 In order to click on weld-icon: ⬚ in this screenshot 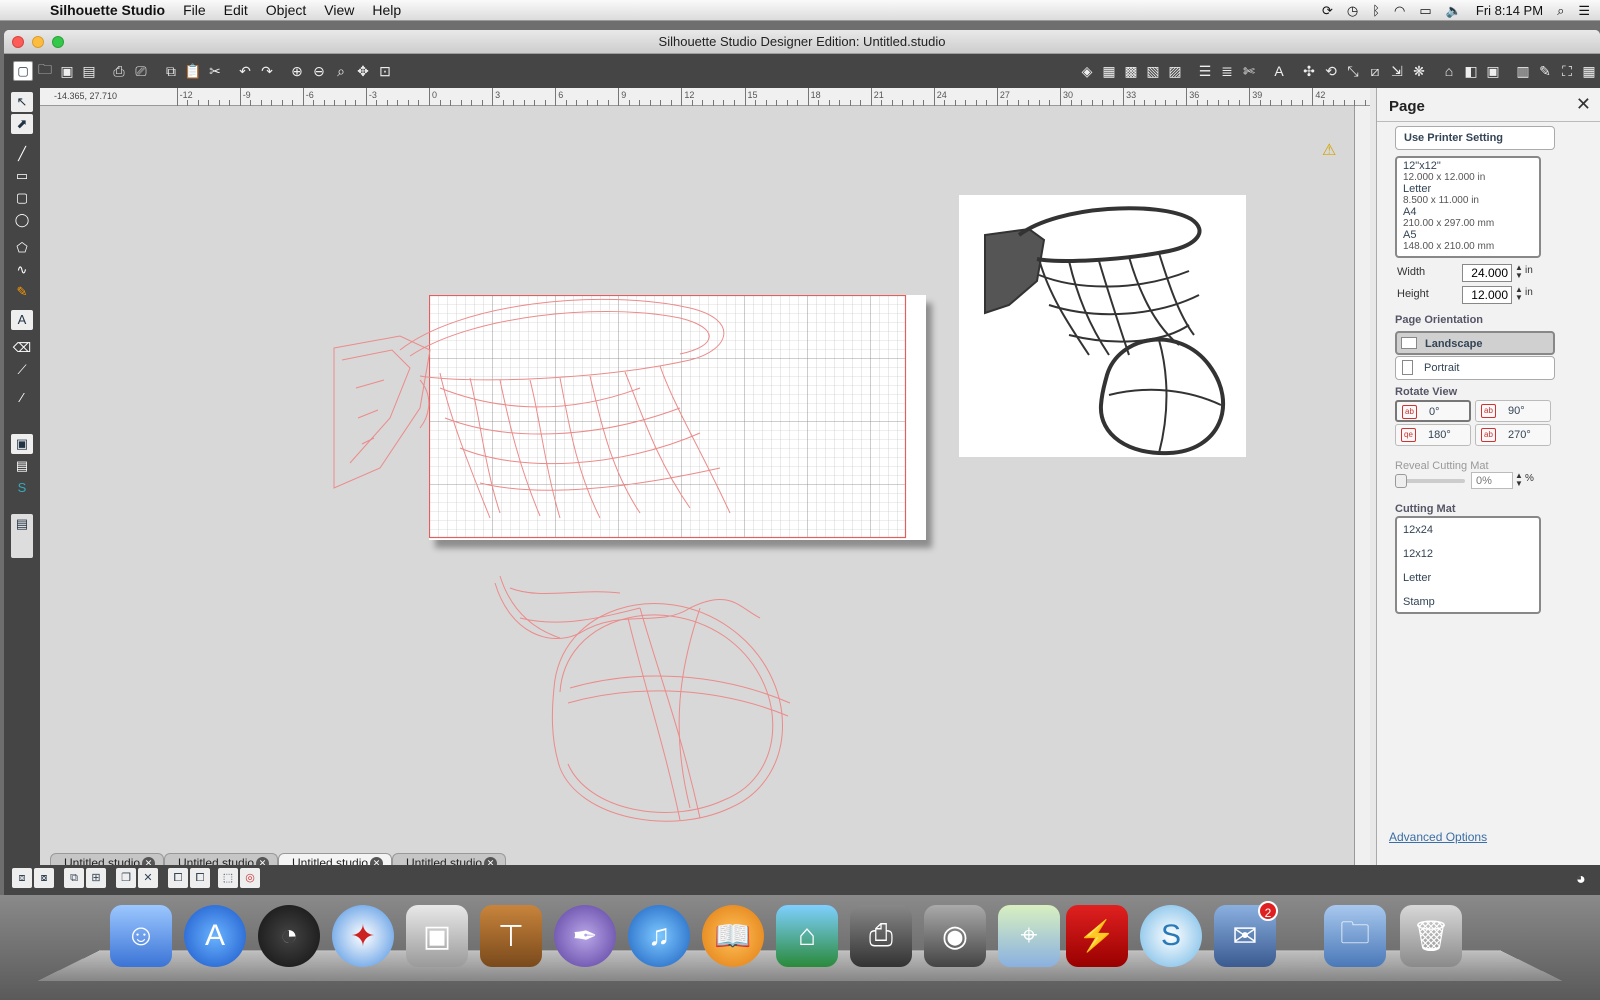, I will do `click(228, 878)`.